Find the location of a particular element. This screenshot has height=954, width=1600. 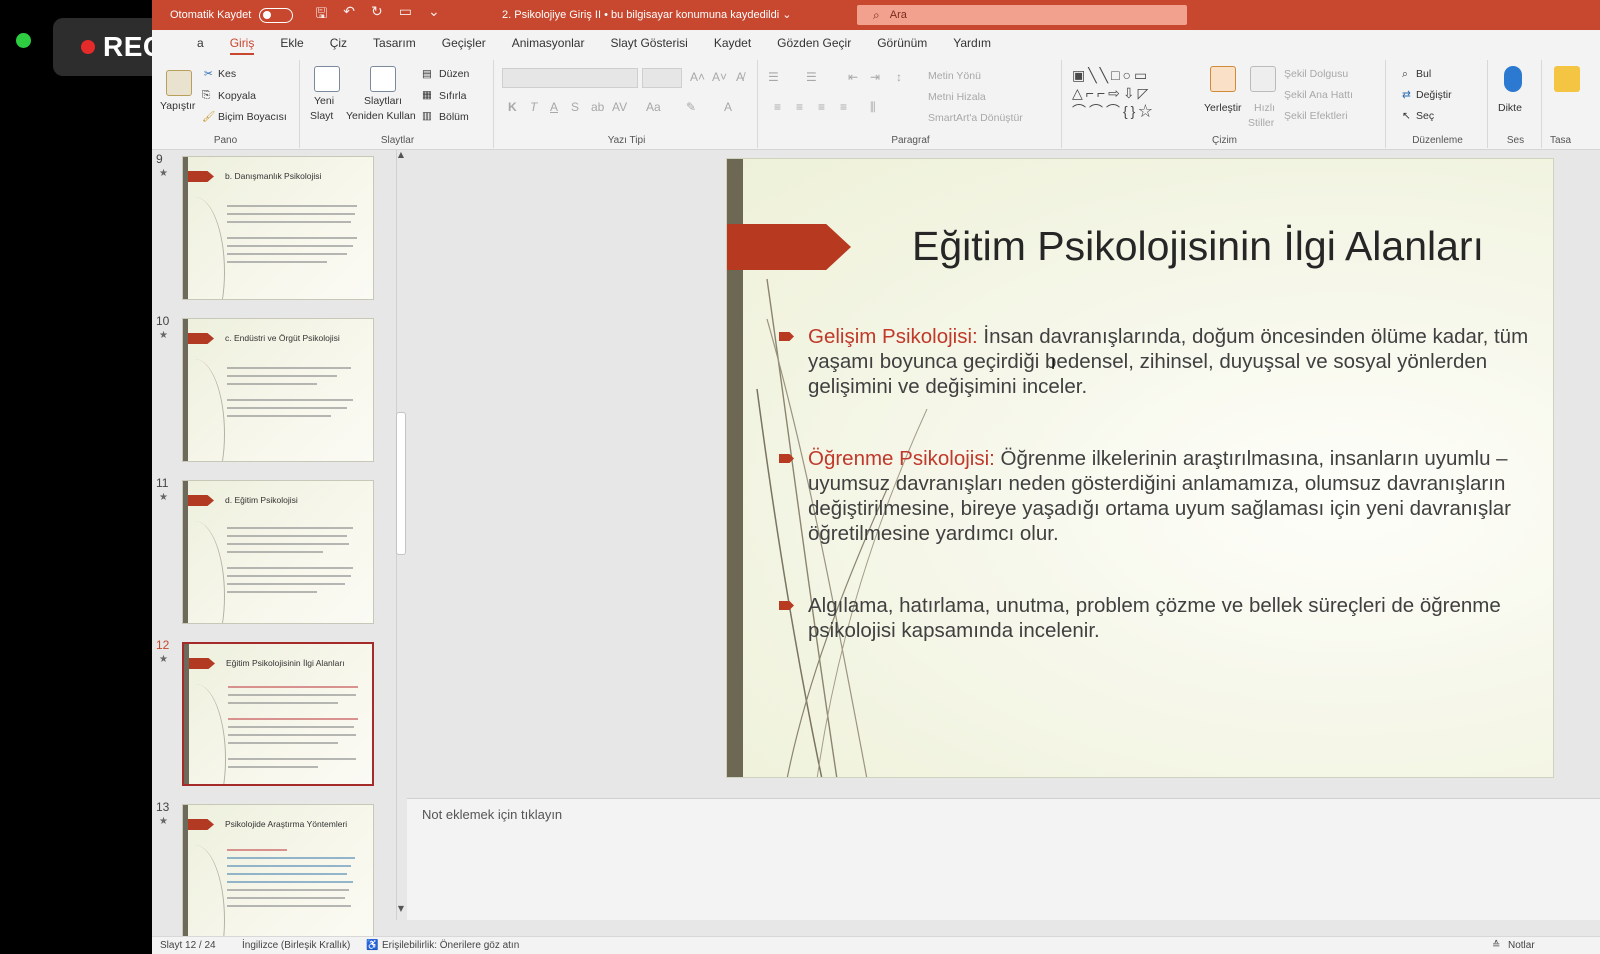

dictate-button: Dikte is located at coordinates (1510, 108).